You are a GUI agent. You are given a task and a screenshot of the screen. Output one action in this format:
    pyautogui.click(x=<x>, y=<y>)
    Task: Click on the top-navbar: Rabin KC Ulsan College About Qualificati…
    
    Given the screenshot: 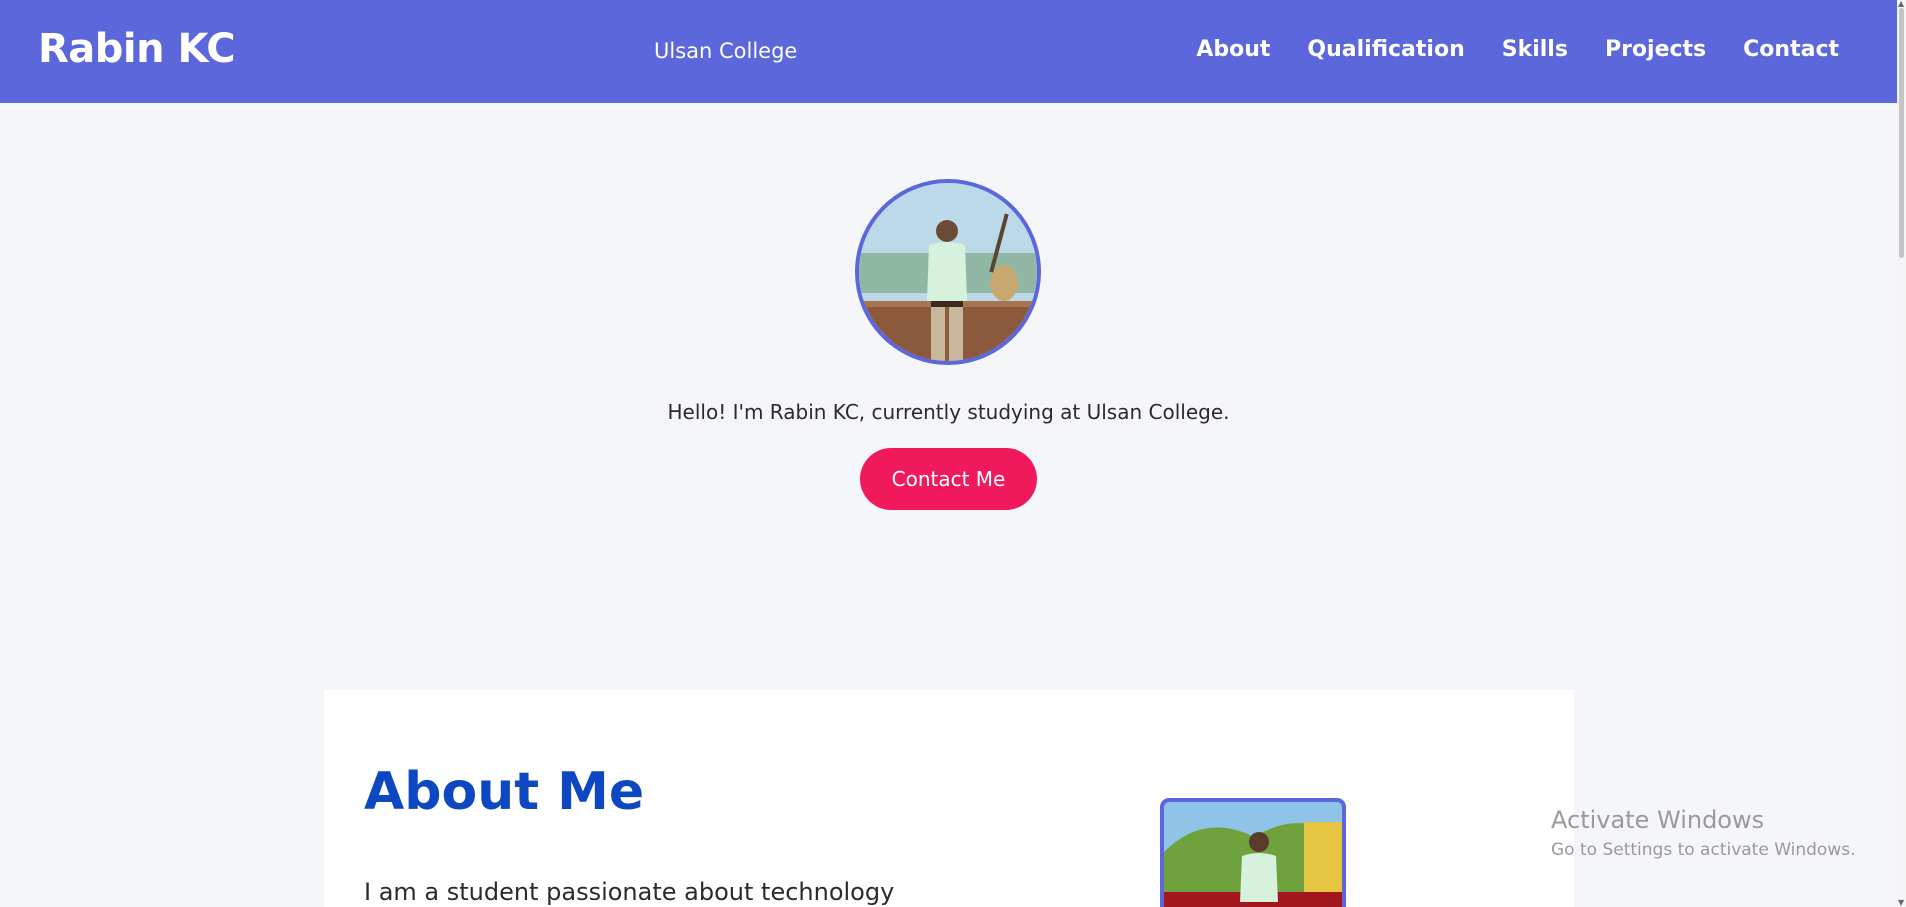 What is the action you would take?
    pyautogui.click(x=948, y=51)
    